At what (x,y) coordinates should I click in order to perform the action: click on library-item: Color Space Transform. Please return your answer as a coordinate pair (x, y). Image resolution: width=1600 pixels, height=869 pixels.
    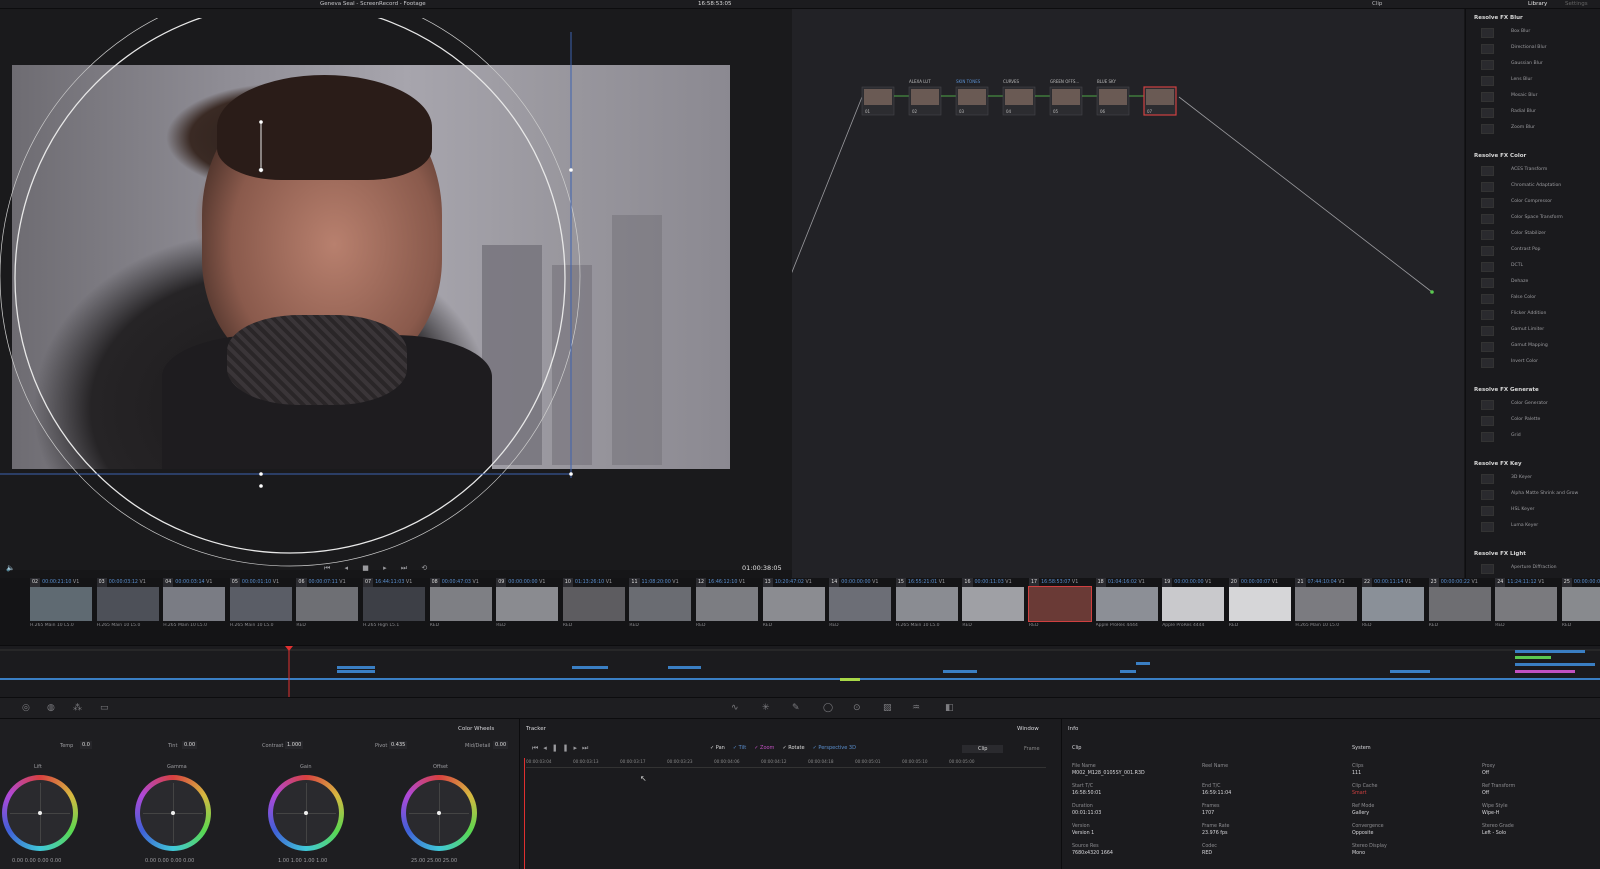
    Looking at the image, I should click on (1540, 219).